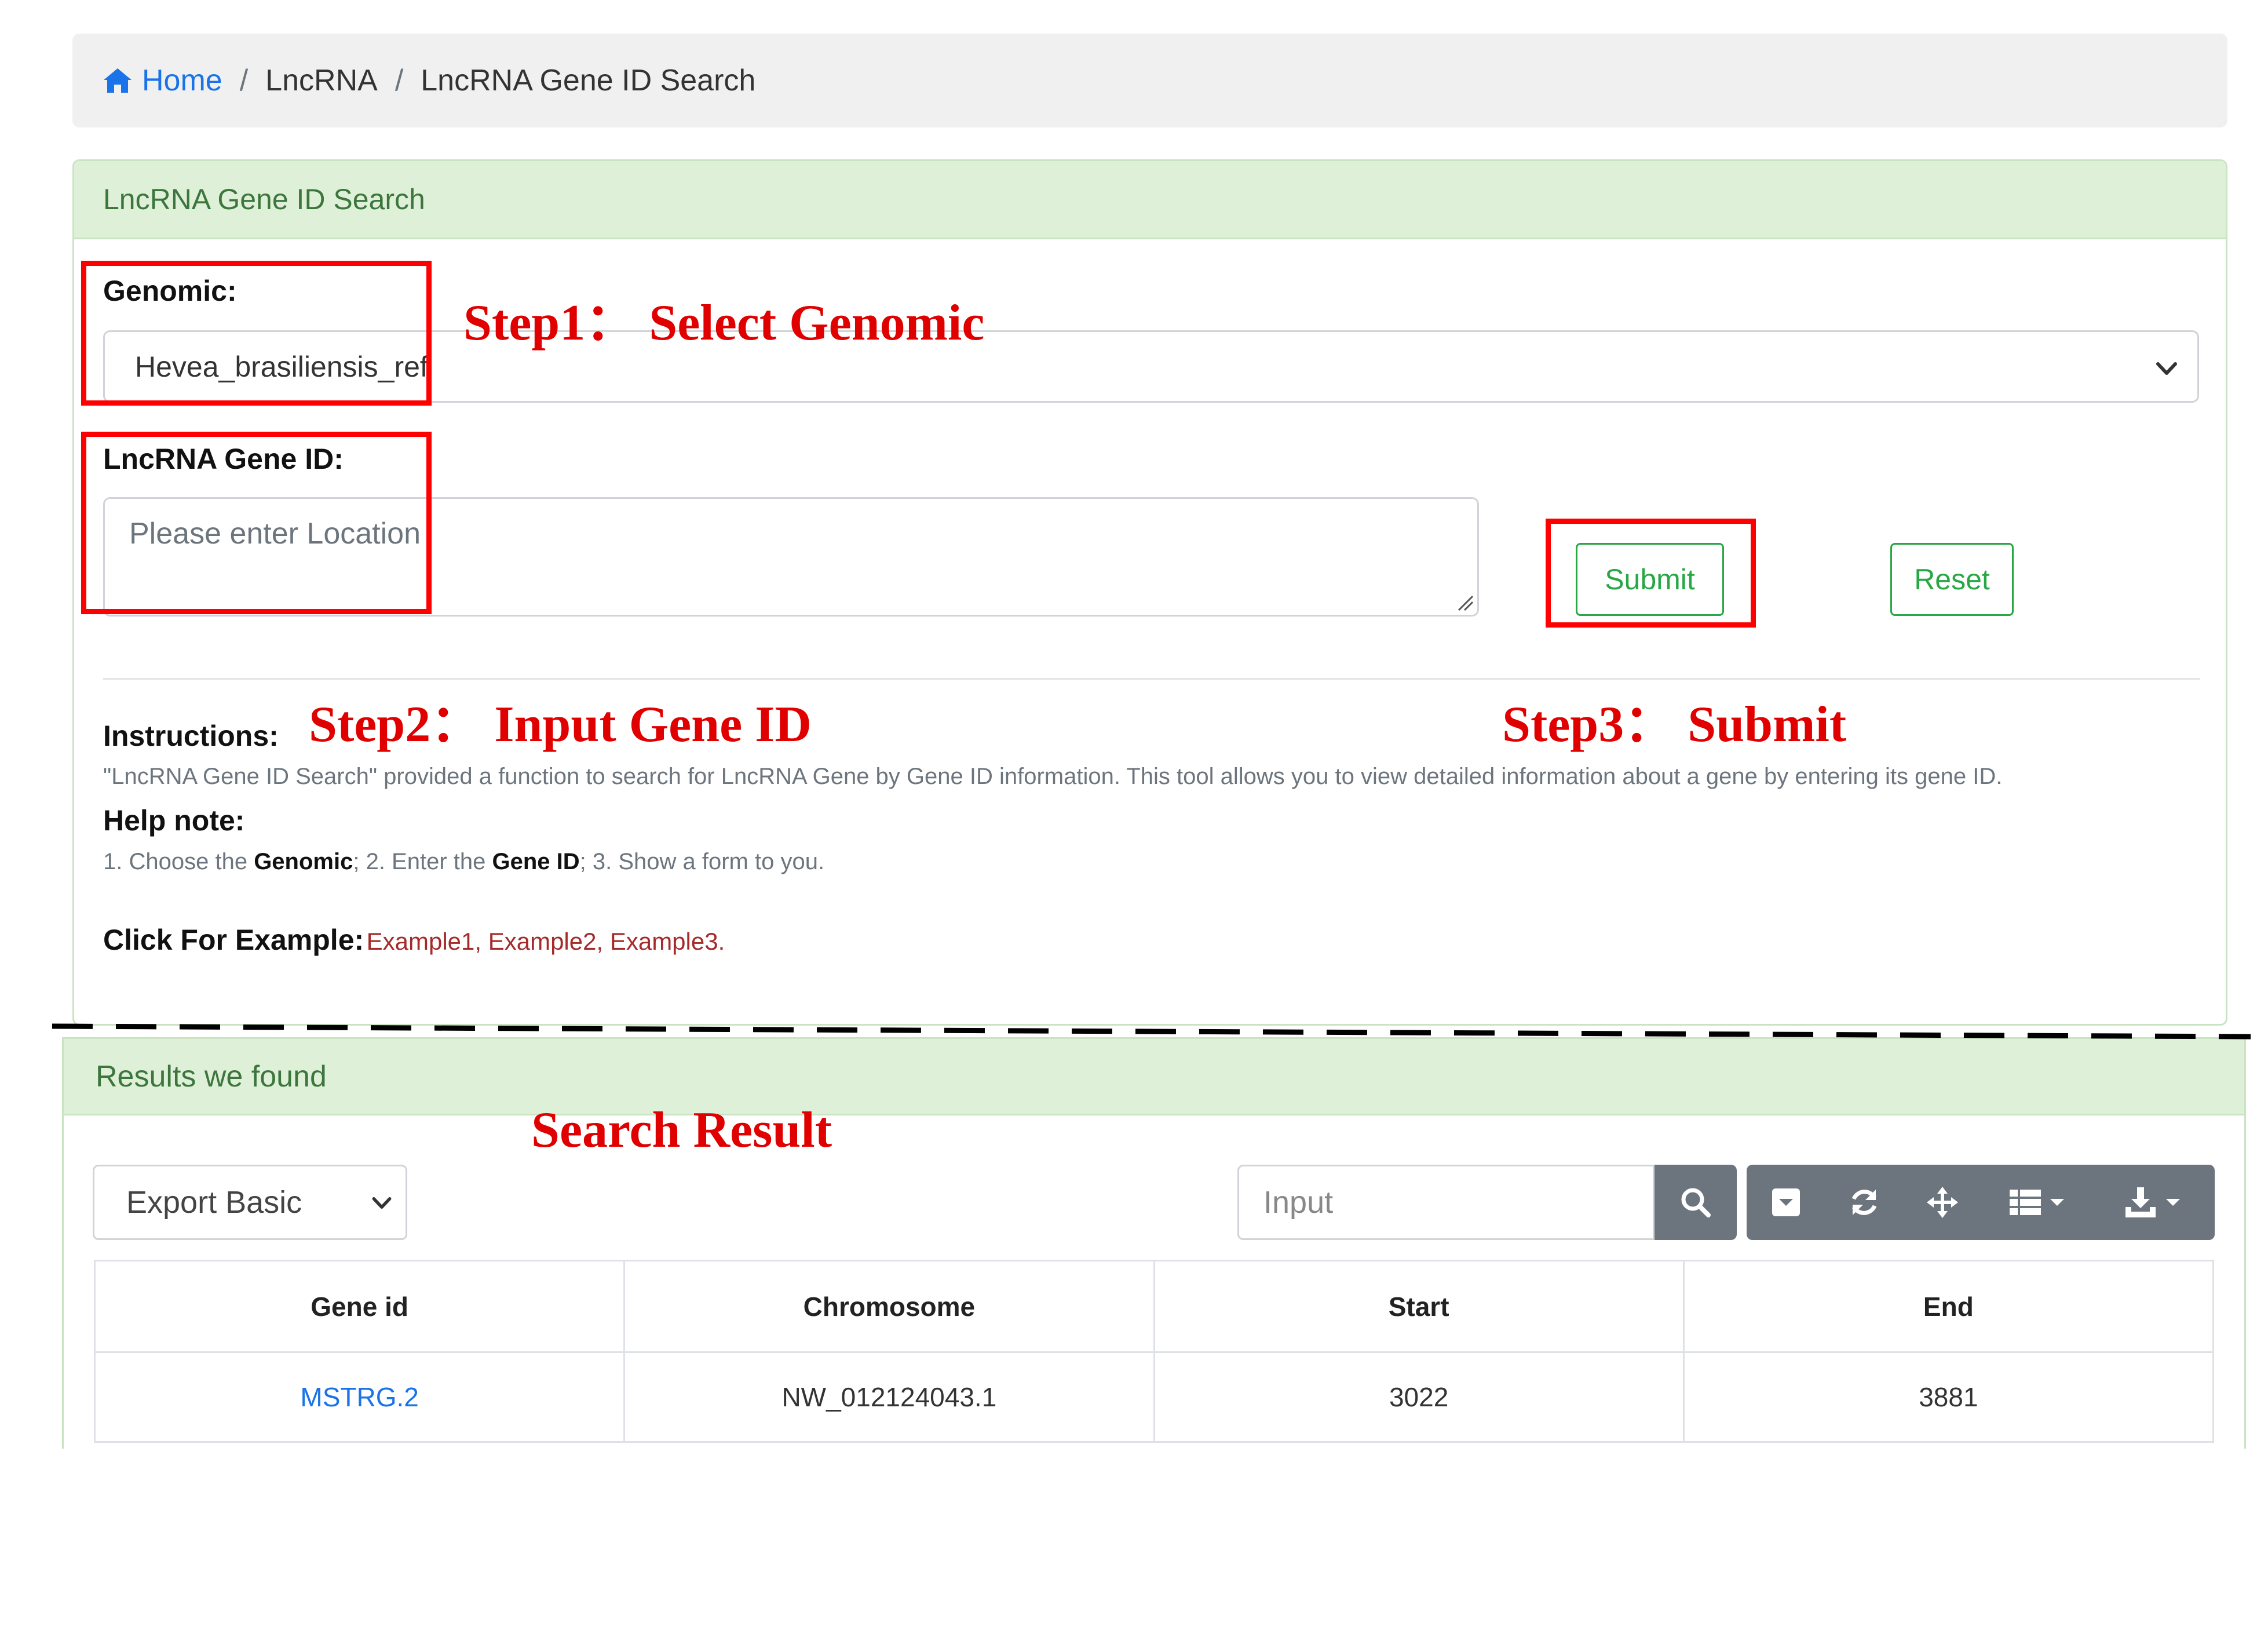 The width and height of the screenshot is (2268, 1630). Describe the element at coordinates (191, 736) in the screenshot. I see `instructions-title: Instructions:` at that location.